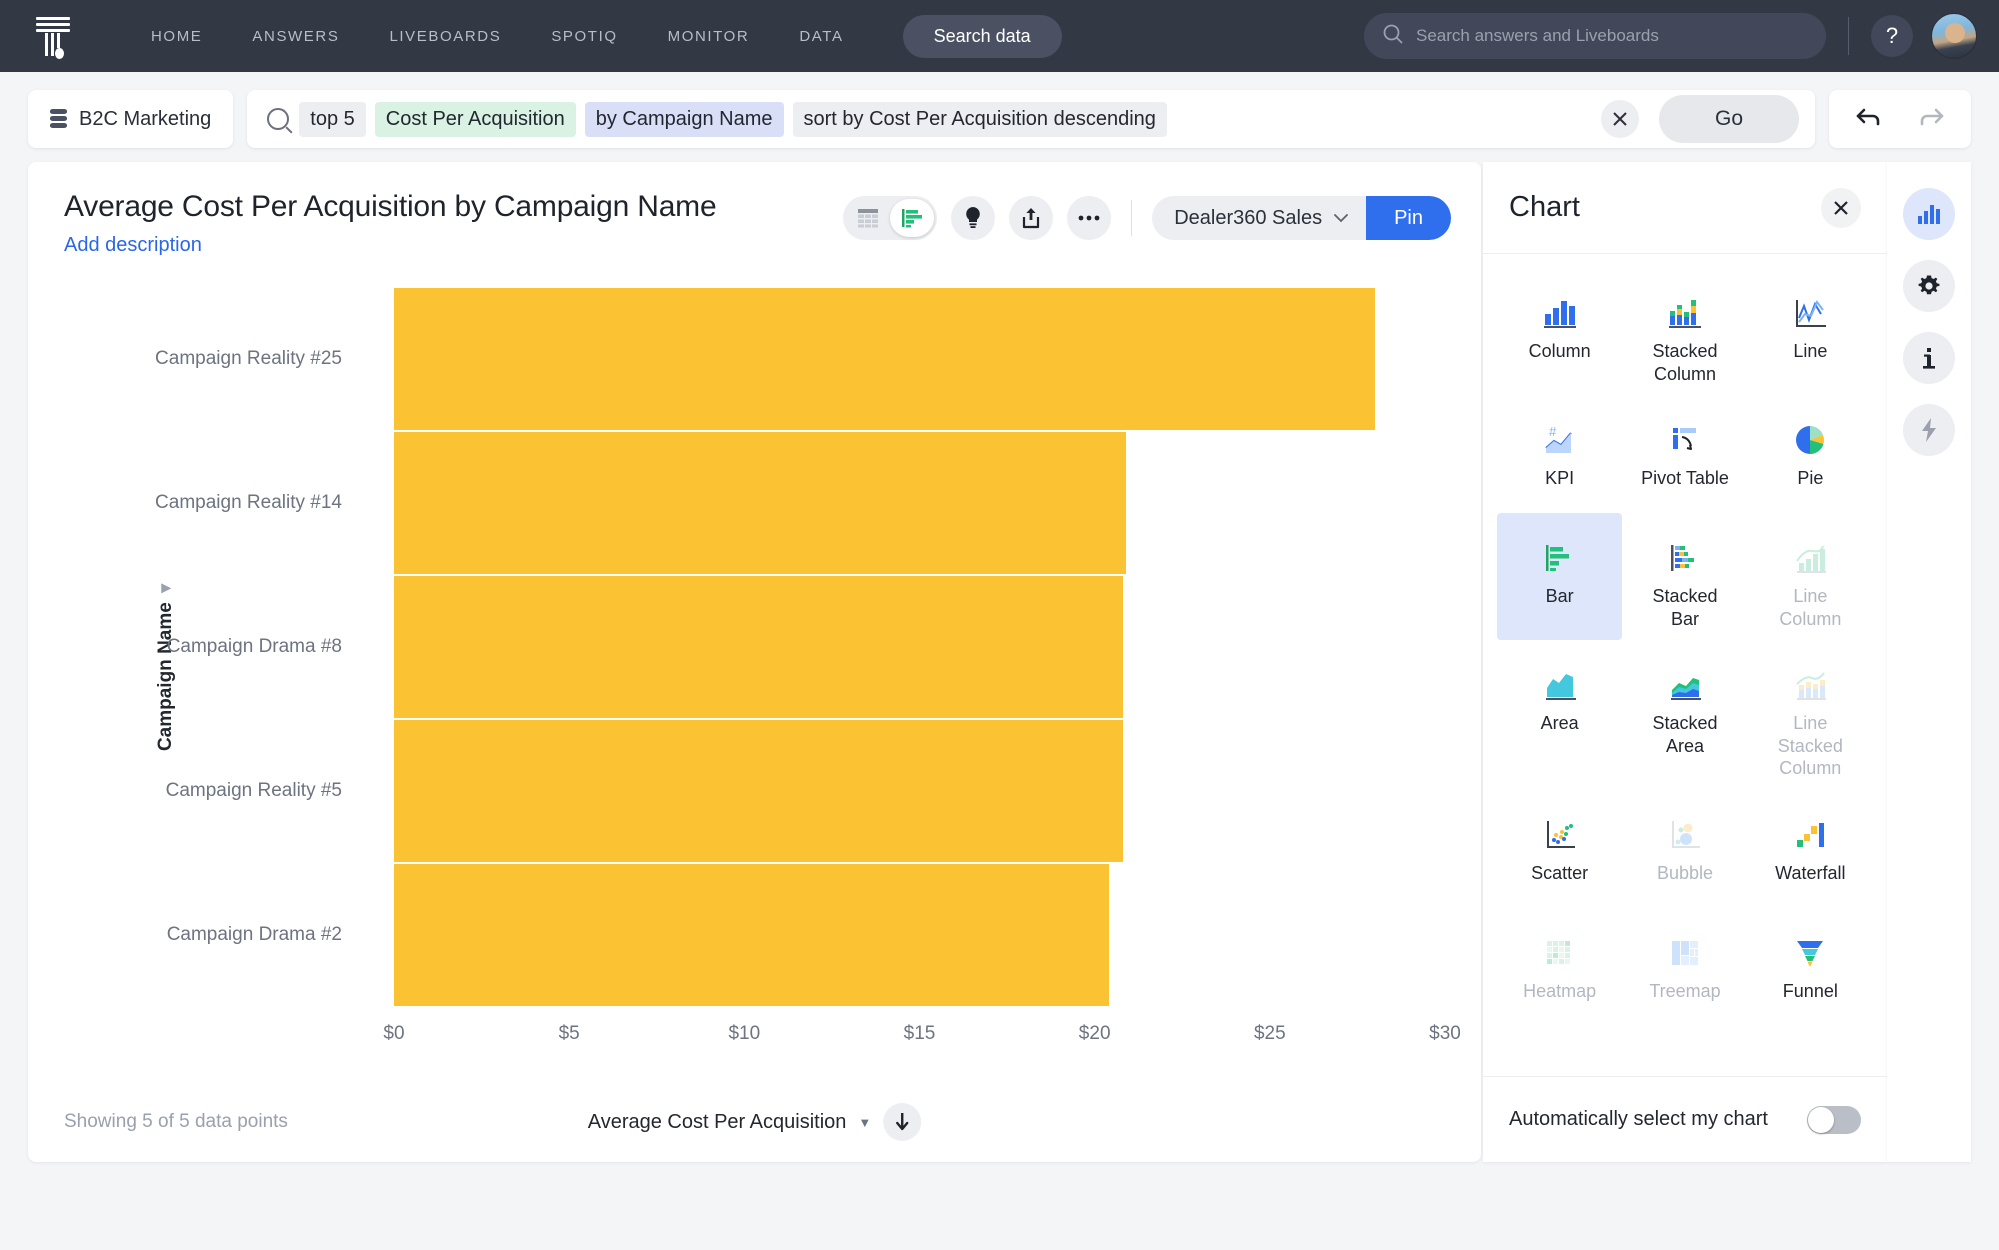 The height and width of the screenshot is (1250, 1999). I want to click on chevron-down-icon: ▼, so click(864, 1122).